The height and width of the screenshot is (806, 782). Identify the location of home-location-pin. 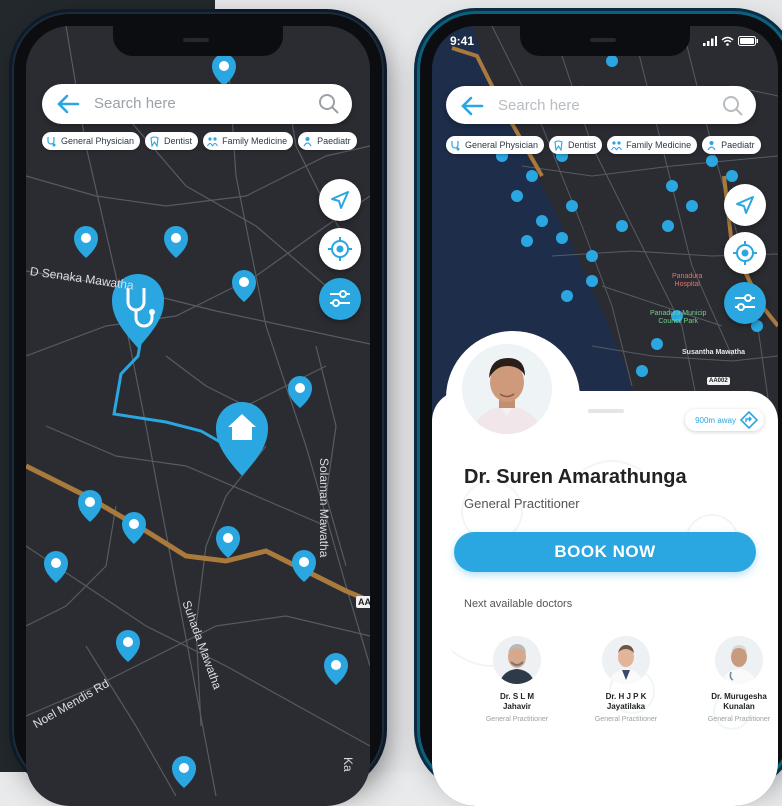
(242, 439).